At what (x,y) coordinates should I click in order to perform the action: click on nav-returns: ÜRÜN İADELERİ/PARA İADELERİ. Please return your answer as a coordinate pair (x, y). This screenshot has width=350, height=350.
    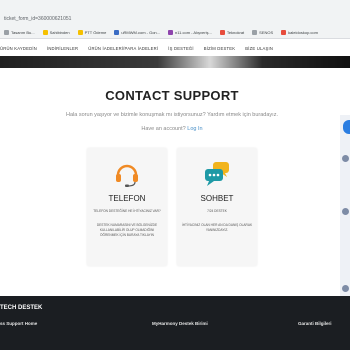
    Looking at the image, I should click on (123, 48).